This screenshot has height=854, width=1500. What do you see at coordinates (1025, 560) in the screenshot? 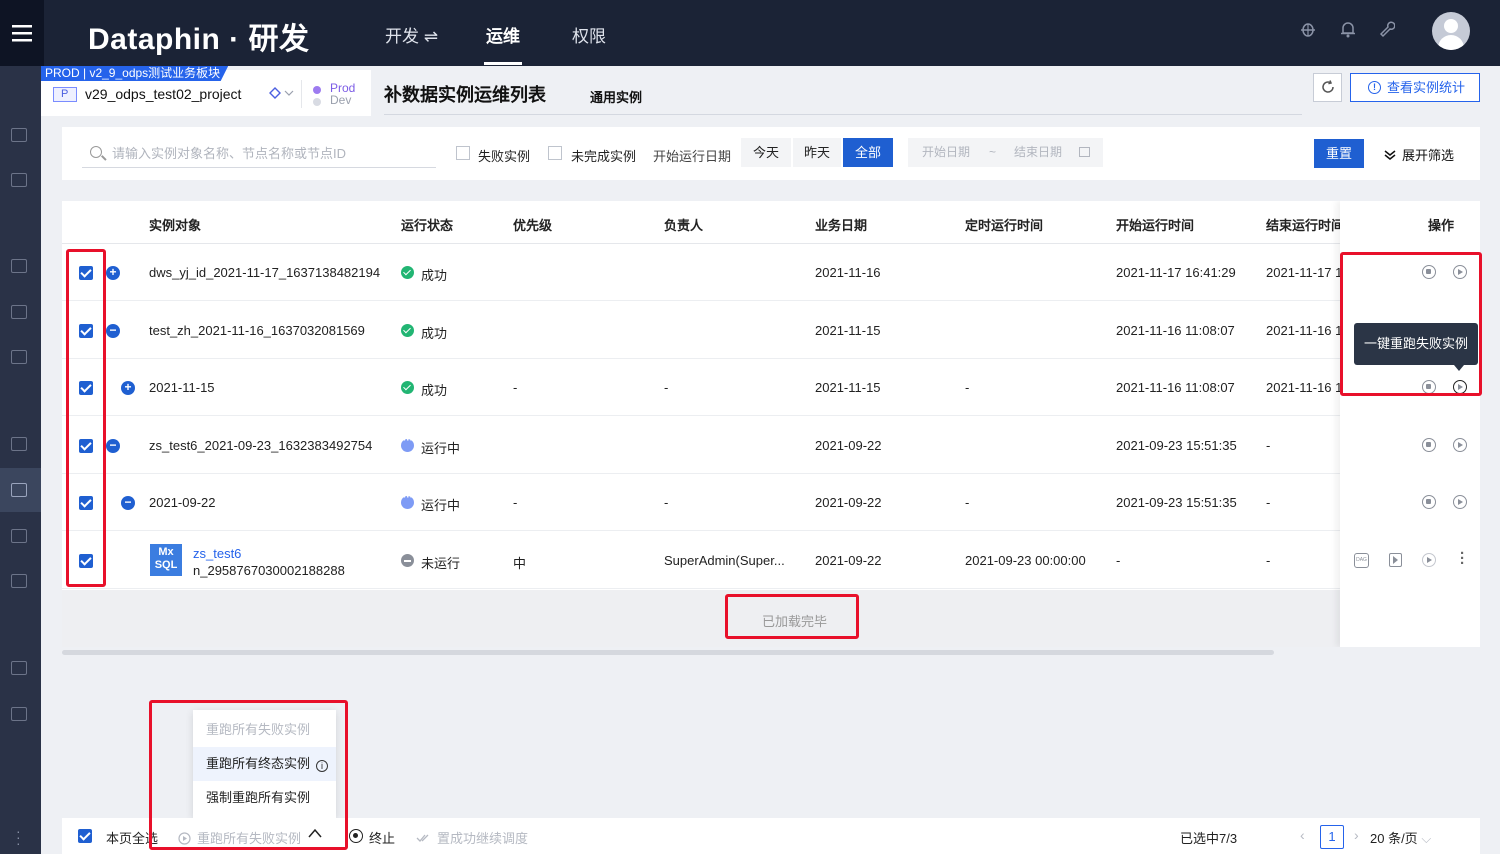
I see `sched-time: 2021-09-23 00:00:00` at bounding box center [1025, 560].